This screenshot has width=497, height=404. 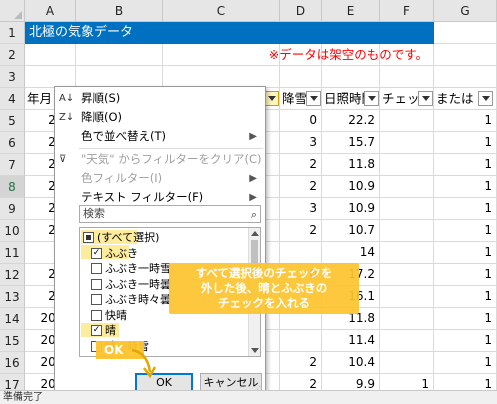 I want to click on column-header-a: A, so click(x=50, y=11).